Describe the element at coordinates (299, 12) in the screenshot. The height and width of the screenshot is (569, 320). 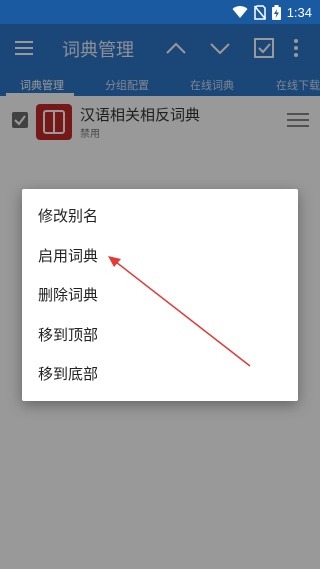
I see `status-time: 1:34` at that location.